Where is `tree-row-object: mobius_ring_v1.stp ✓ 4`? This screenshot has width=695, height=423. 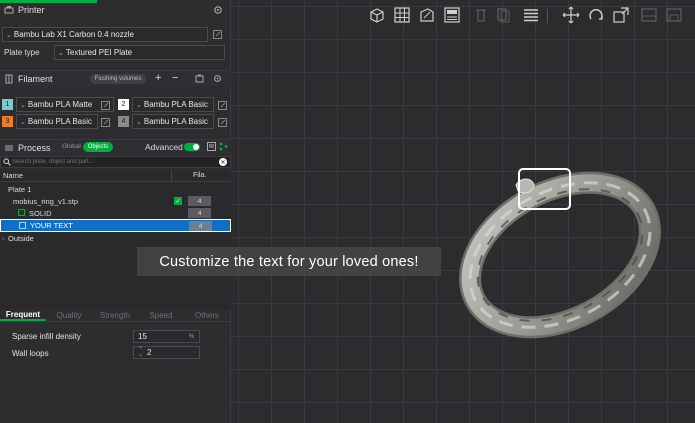 tree-row-object: mobius_ring_v1.stp ✓ 4 is located at coordinates (115, 201).